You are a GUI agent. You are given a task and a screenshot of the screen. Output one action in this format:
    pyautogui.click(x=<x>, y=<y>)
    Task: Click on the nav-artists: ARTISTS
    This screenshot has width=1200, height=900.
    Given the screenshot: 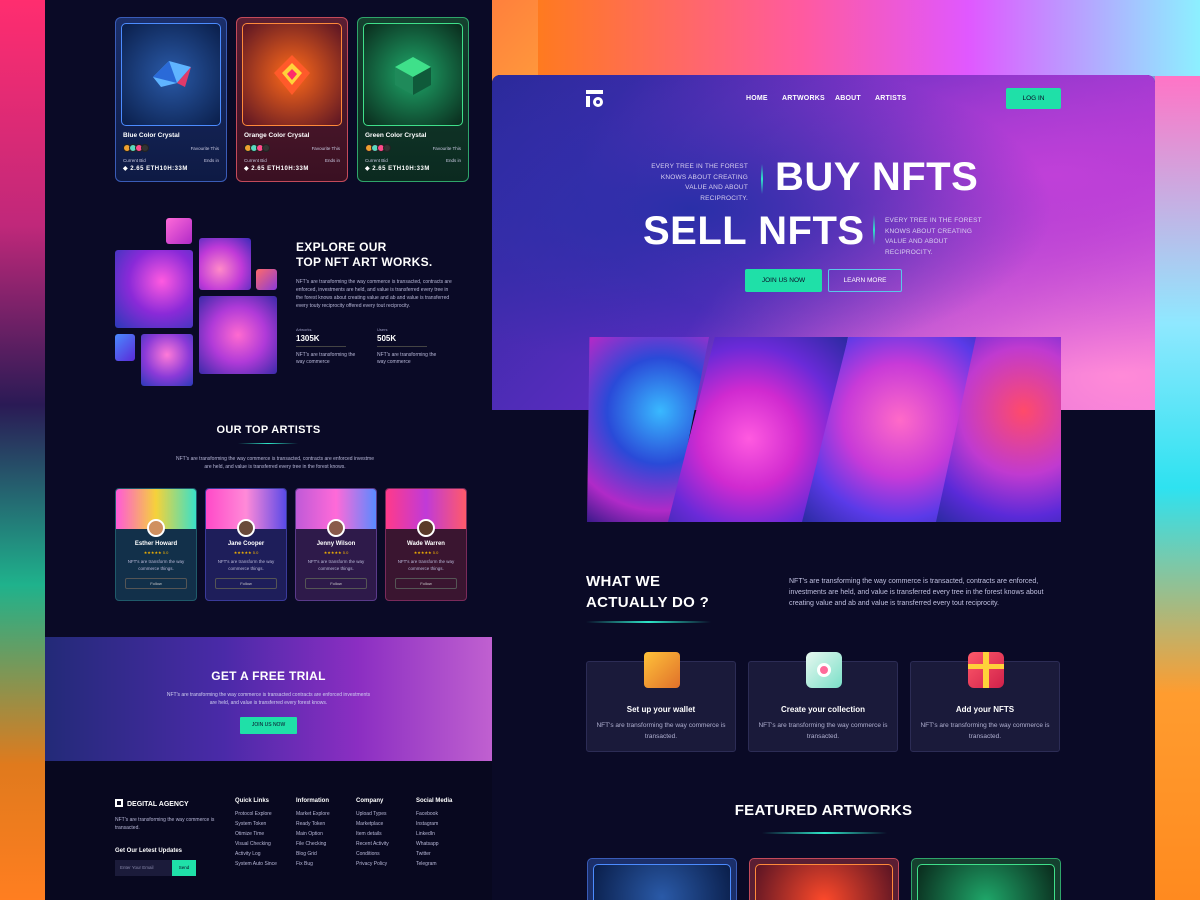 What is the action you would take?
    pyautogui.click(x=890, y=98)
    